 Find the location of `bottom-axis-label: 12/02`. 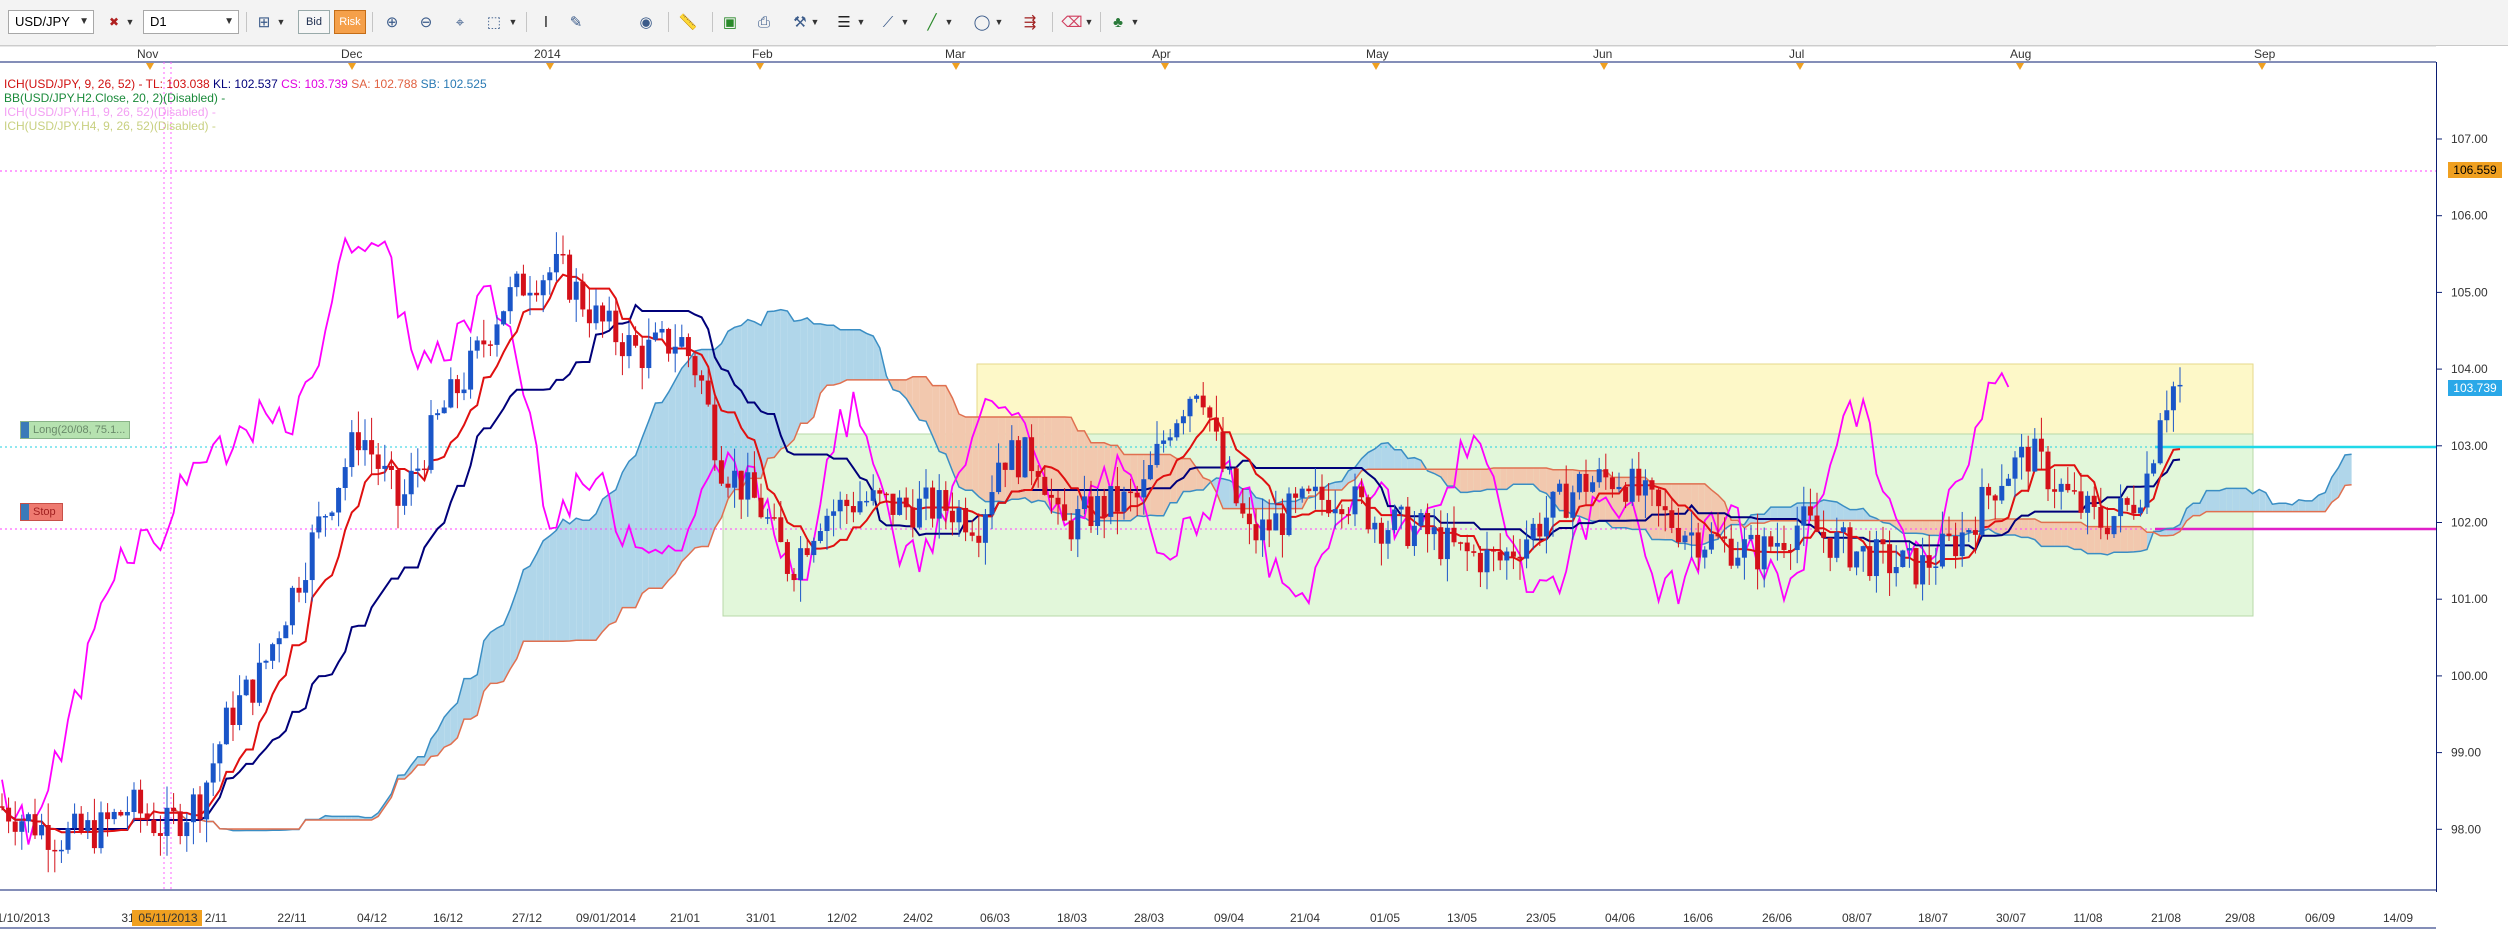

bottom-axis-label: 12/02 is located at coordinates (842, 918).